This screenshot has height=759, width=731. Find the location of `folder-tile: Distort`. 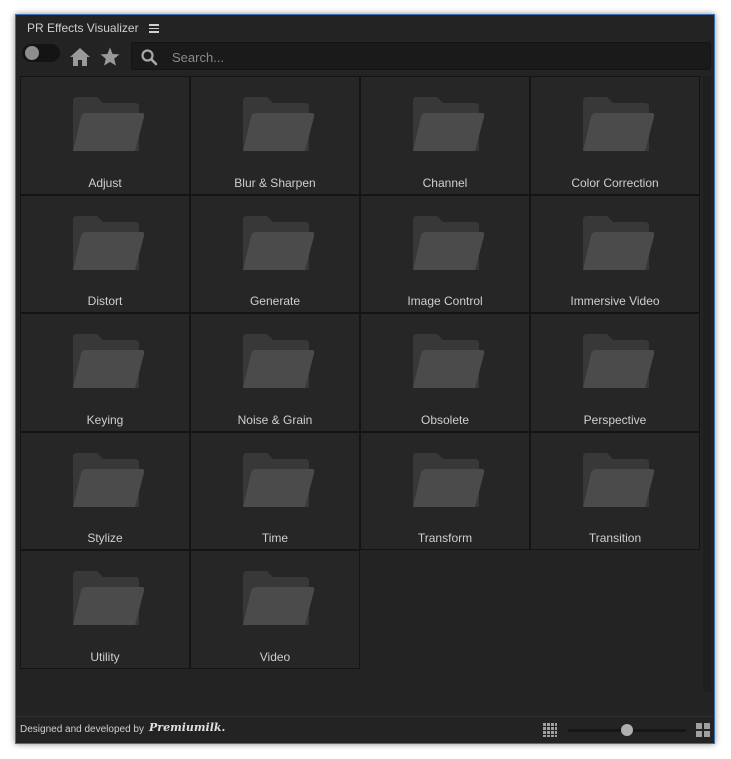

folder-tile: Distort is located at coordinates (105, 253).